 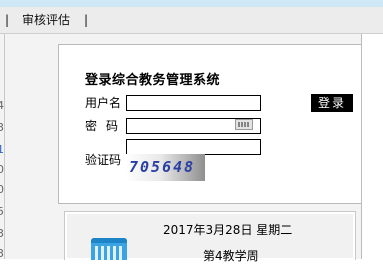 I want to click on login-title: 登录综合教务管理系统, so click(x=153, y=80).